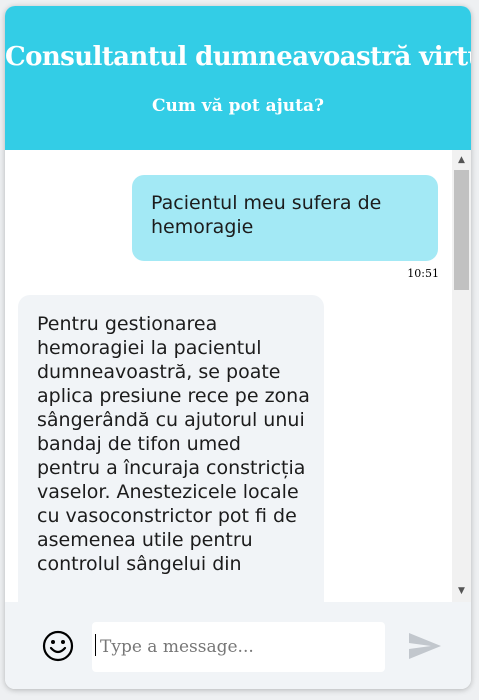  What do you see at coordinates (461, 230) in the screenshot?
I see `scrollbar-thumb` at bounding box center [461, 230].